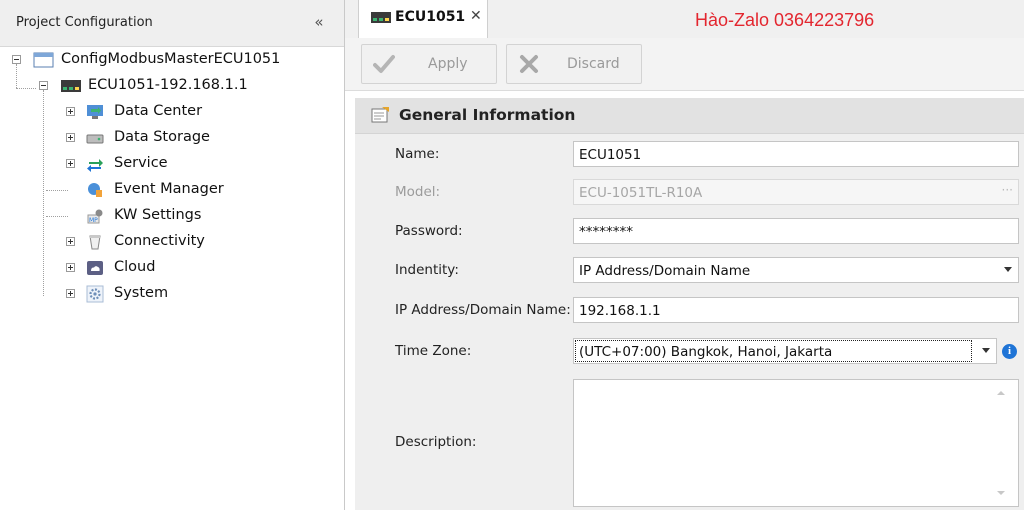 The image size is (1024, 510). I want to click on model-field: ECU-1051TL-R10A ···, so click(796, 192).